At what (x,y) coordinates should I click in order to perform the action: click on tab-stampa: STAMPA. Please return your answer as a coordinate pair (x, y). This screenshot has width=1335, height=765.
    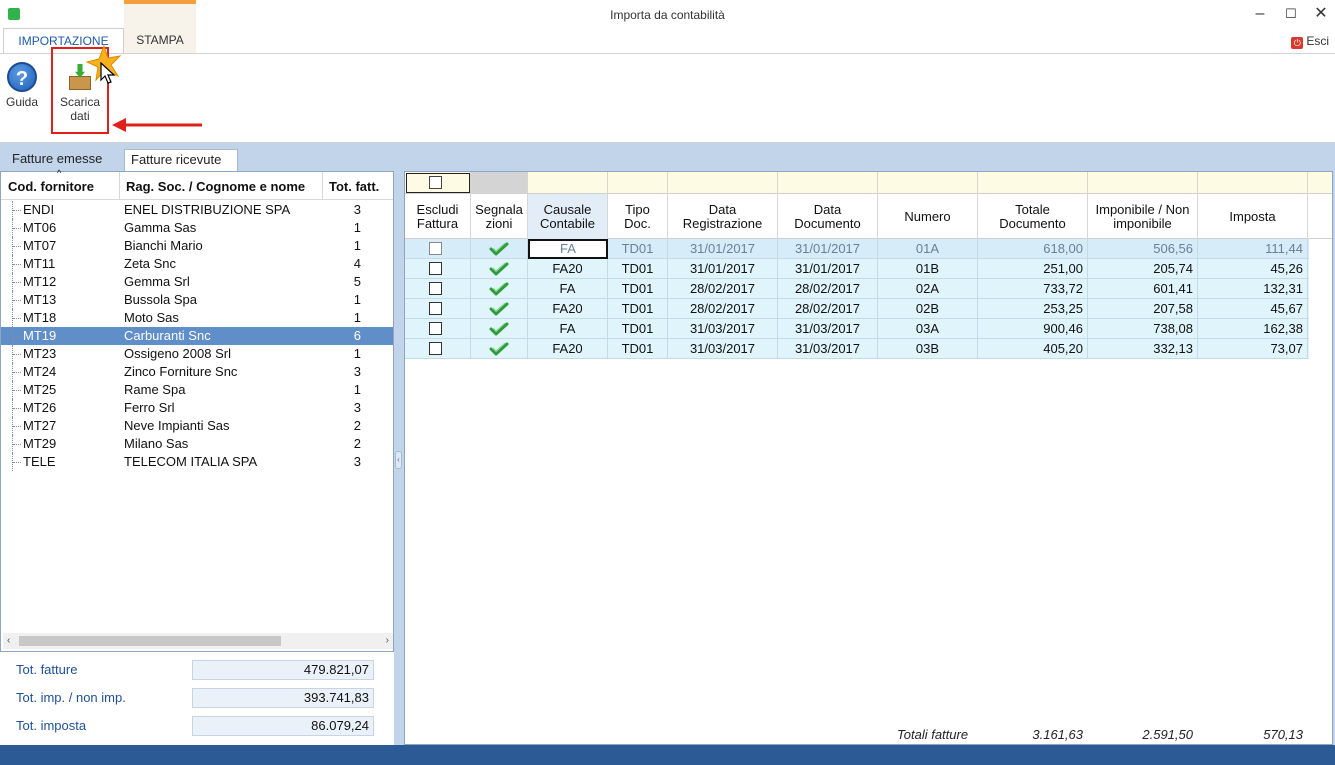
    Looking at the image, I should click on (160, 40).